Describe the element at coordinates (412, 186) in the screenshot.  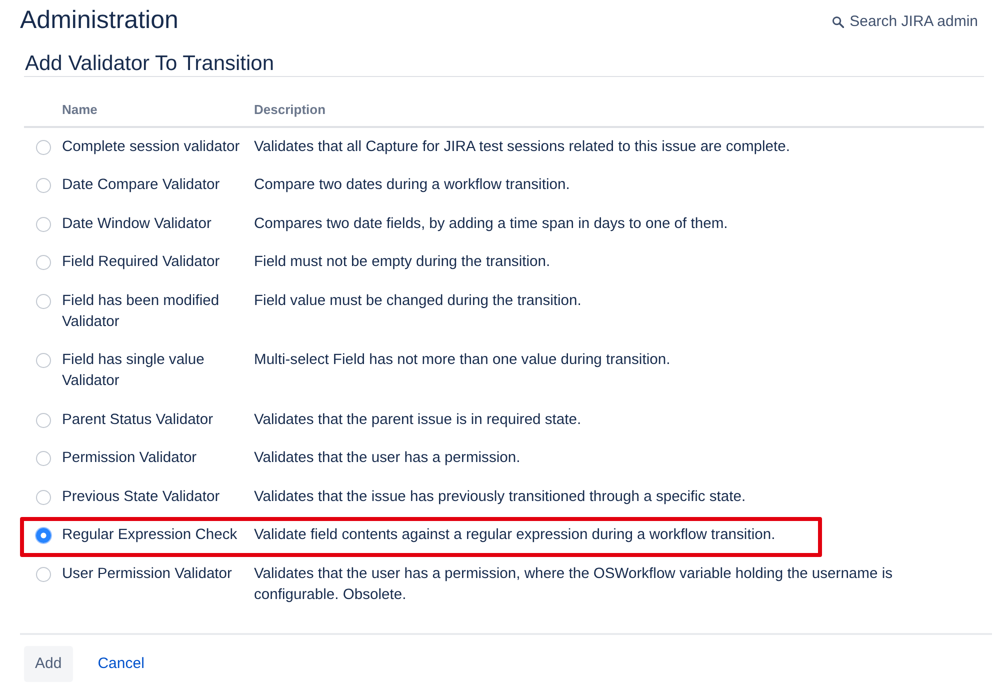
I see `validator-description: Compare two dates during a workflow transition.` at that location.